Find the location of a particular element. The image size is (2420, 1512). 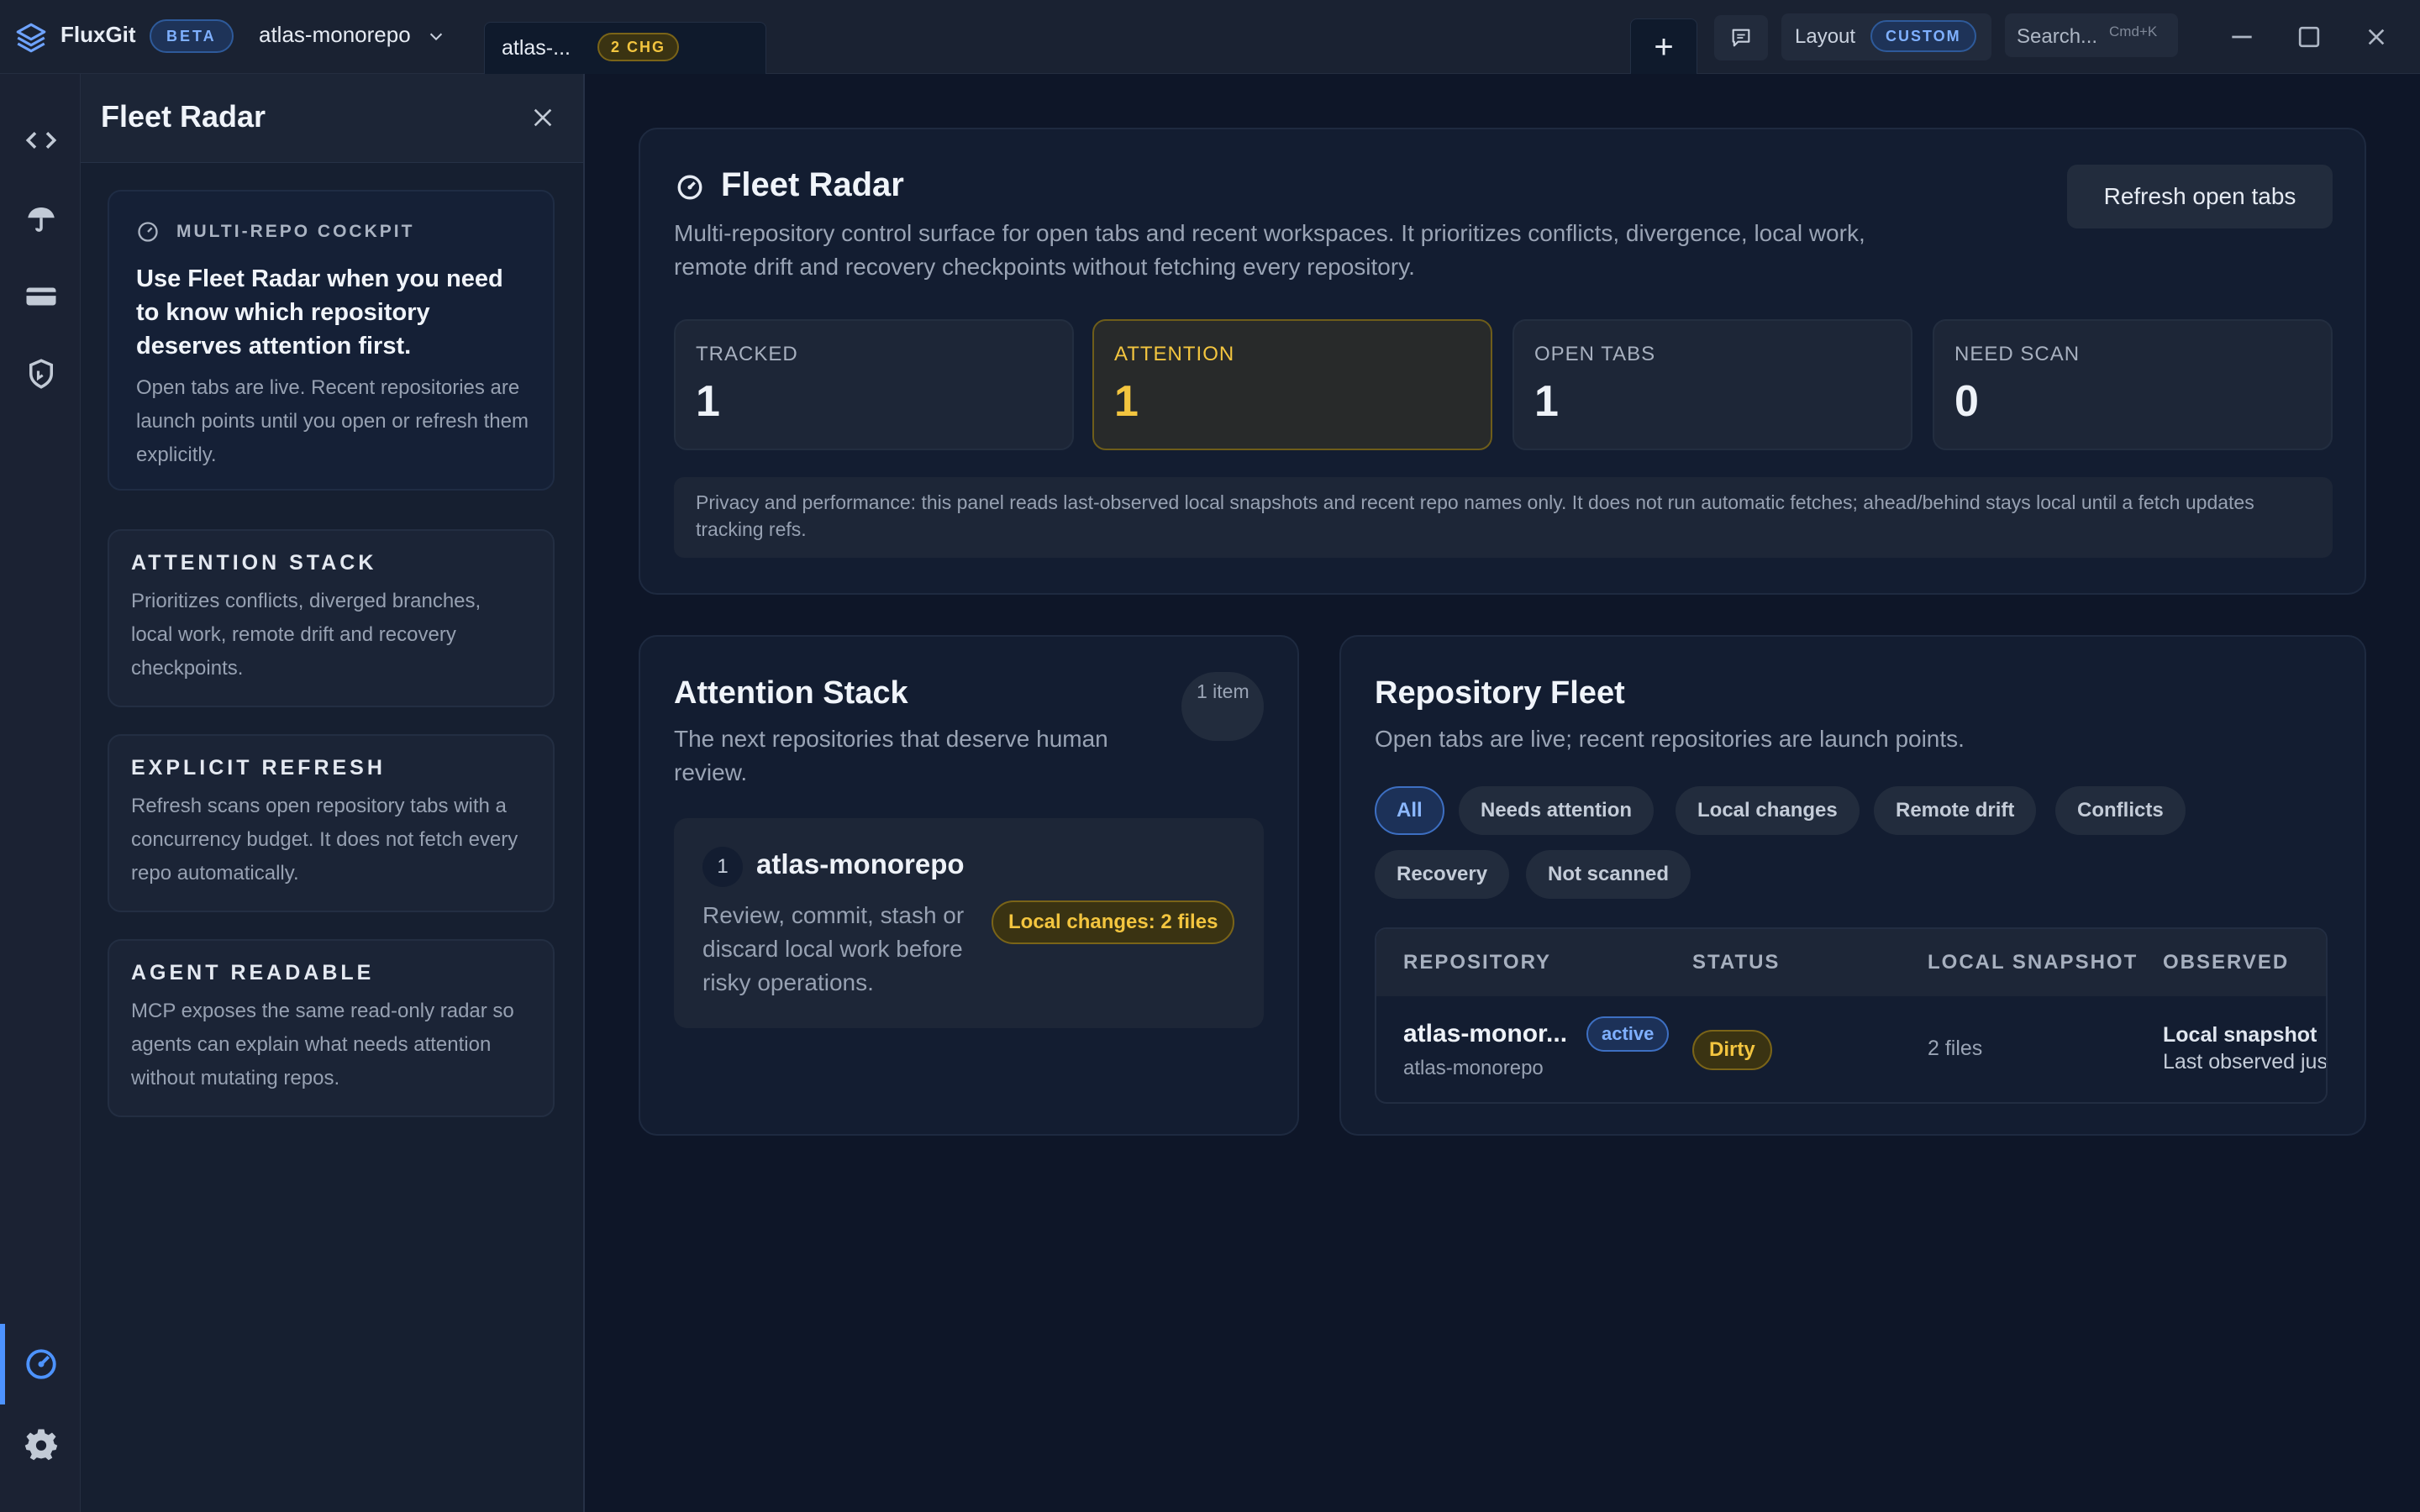

sidebar-title: Fleet Radar is located at coordinates (183, 116).